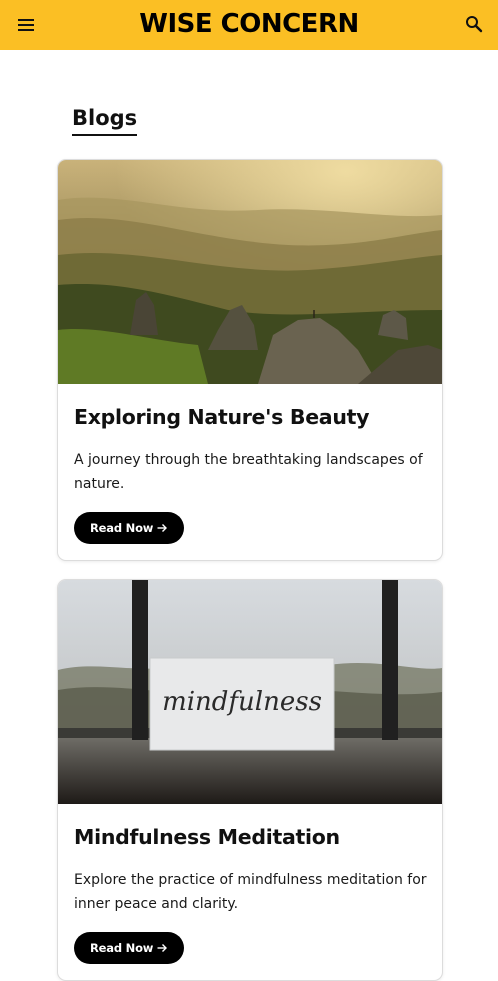 The width and height of the screenshot is (498, 981). Describe the element at coordinates (242, 702) in the screenshot. I see `mindfulness-sign-text: mindfulness` at that location.